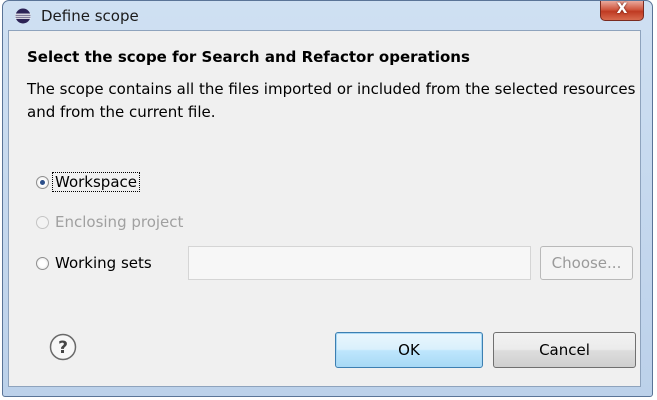 The height and width of the screenshot is (400, 657). I want to click on help-icon: ?, so click(63, 347).